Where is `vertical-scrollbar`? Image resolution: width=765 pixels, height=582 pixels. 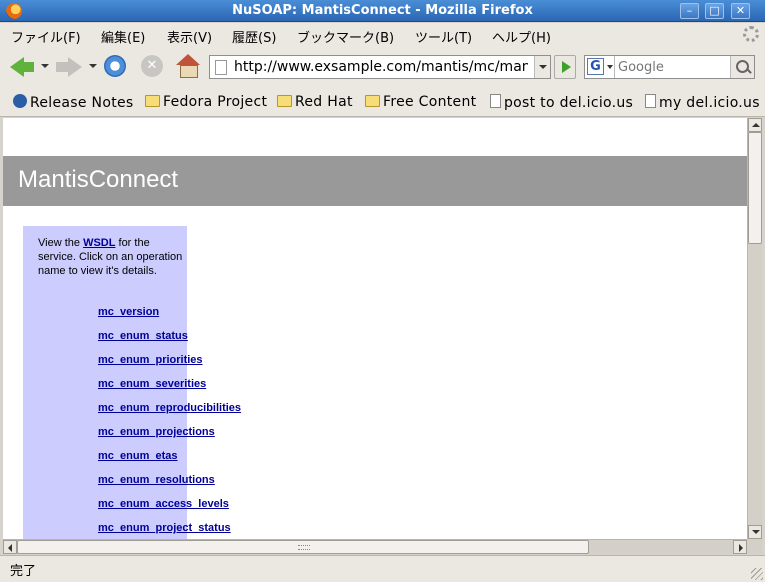 vertical-scrollbar is located at coordinates (754, 328).